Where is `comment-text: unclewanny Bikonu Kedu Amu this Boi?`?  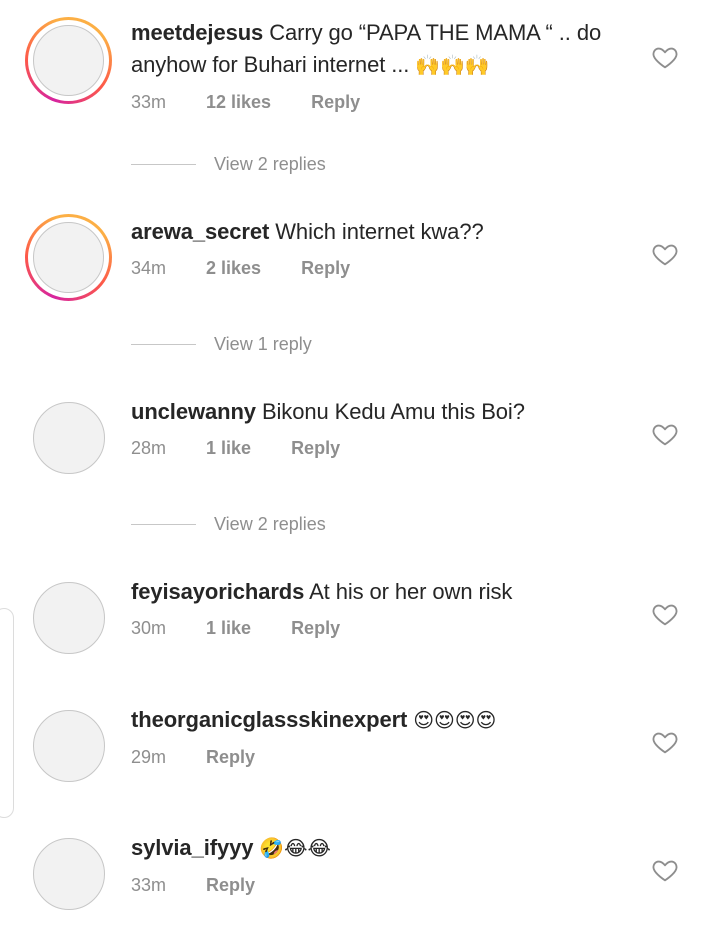 comment-text: unclewanny Bikonu Kedu Amu this Boi? is located at coordinates (381, 412).